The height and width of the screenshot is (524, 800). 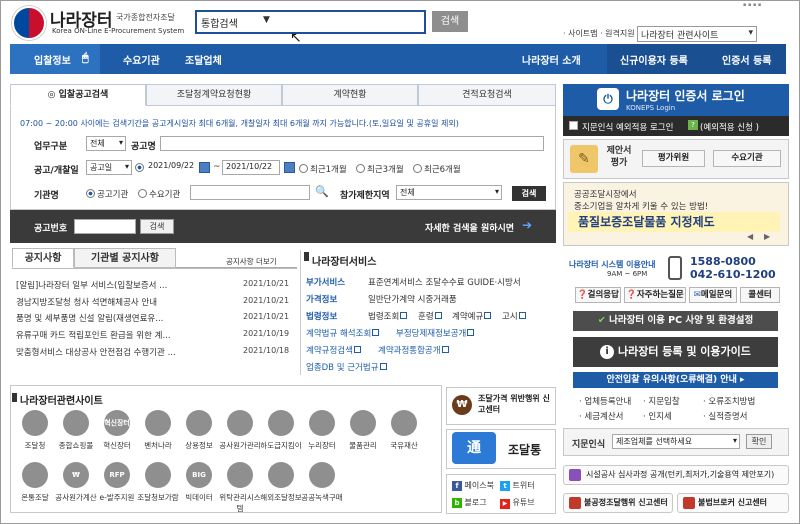 I want to click on related-site-label: 조달청, so click(x=35, y=445).